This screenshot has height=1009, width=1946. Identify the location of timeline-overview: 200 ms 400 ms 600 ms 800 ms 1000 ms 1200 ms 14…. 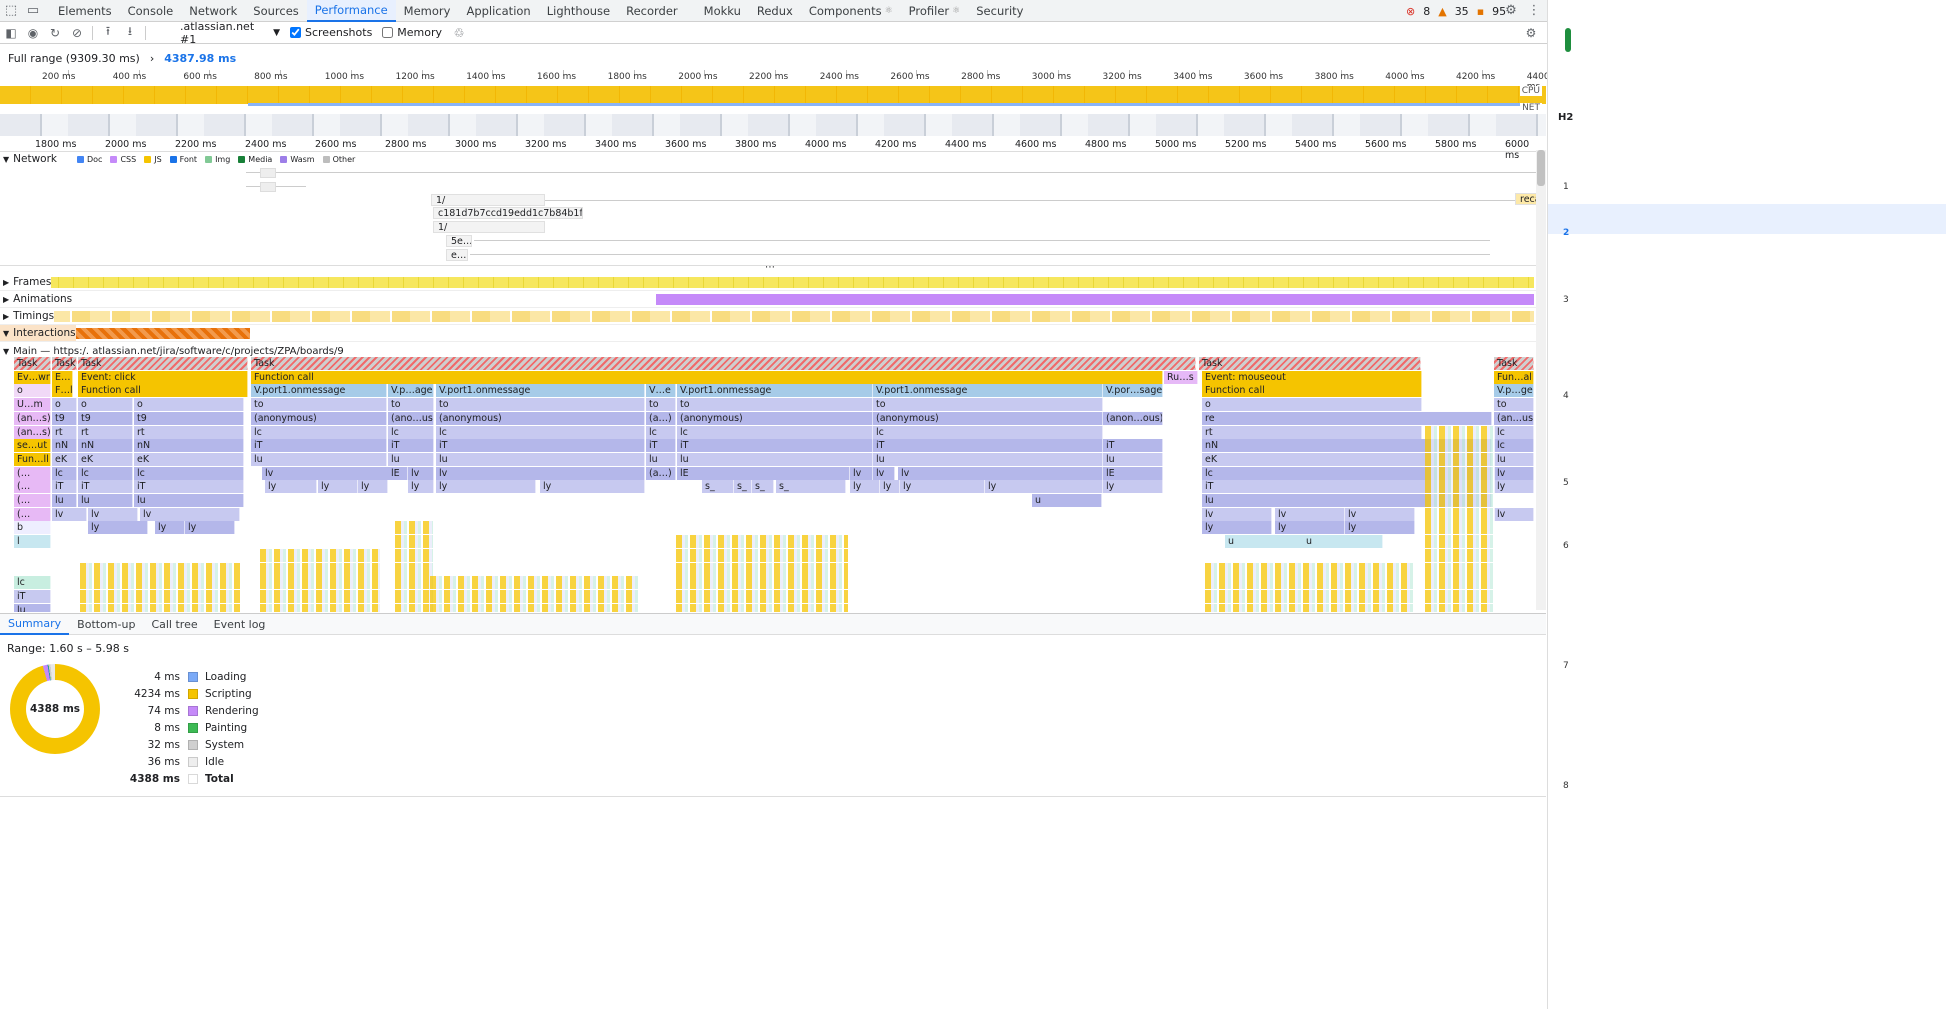
(777, 103).